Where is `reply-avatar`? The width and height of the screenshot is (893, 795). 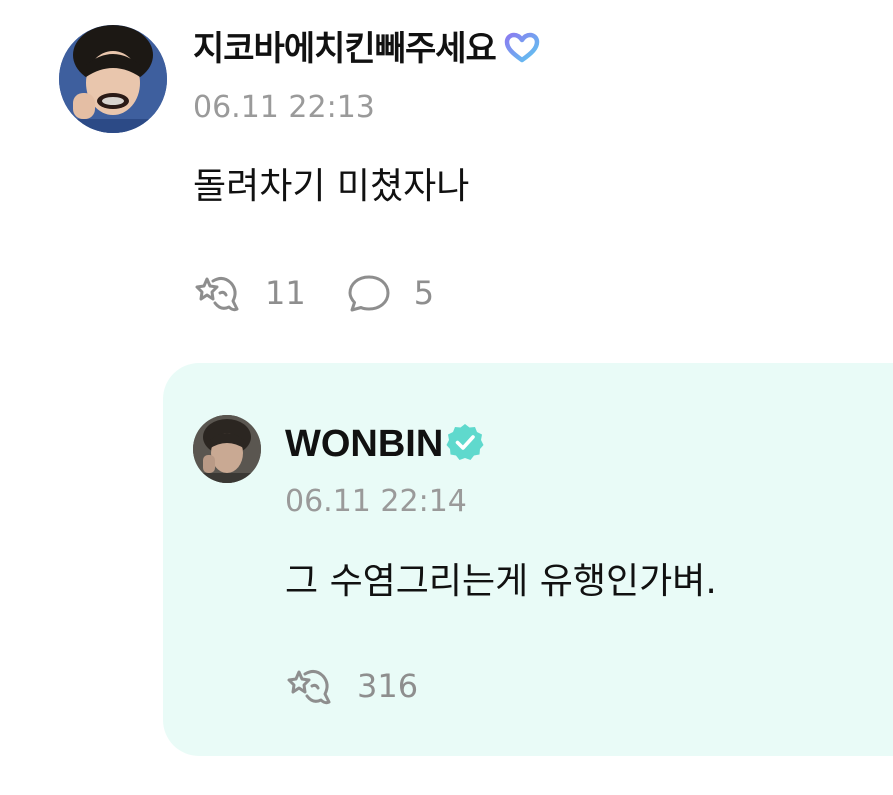
reply-avatar is located at coordinates (227, 449).